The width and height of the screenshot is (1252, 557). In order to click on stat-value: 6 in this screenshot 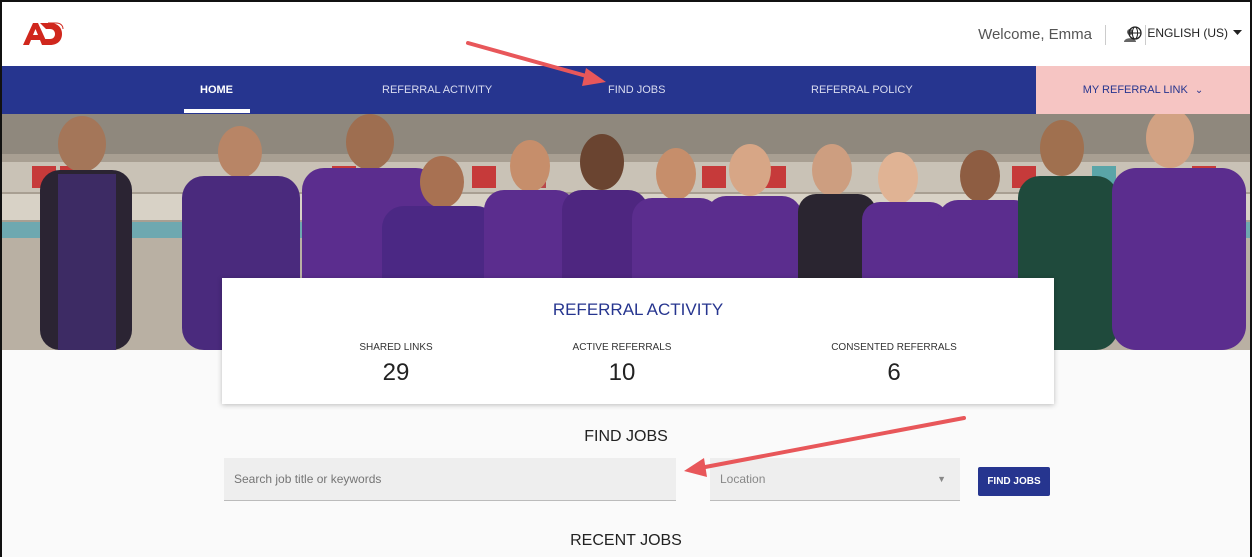, I will do `click(894, 372)`.